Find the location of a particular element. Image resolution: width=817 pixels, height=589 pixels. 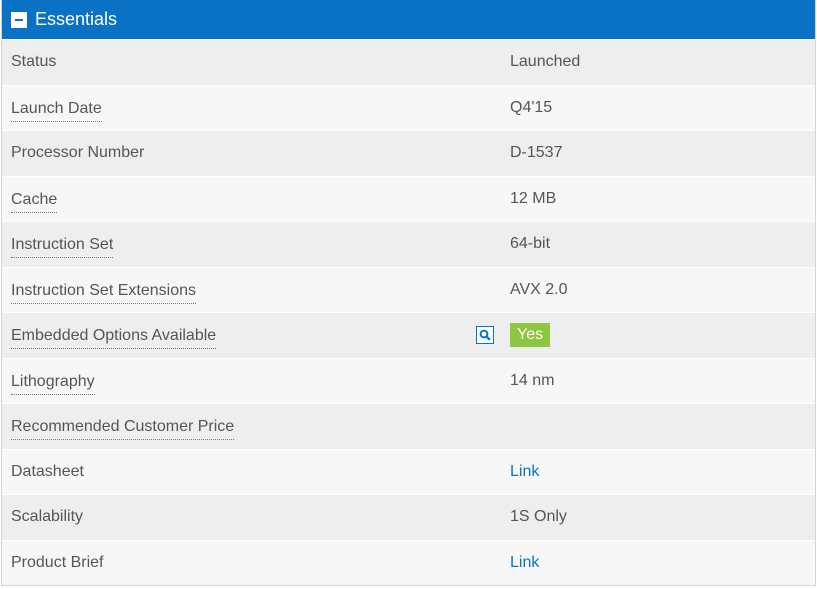

spec-label-tooltip-link: Instruction Set is located at coordinates (62, 247).